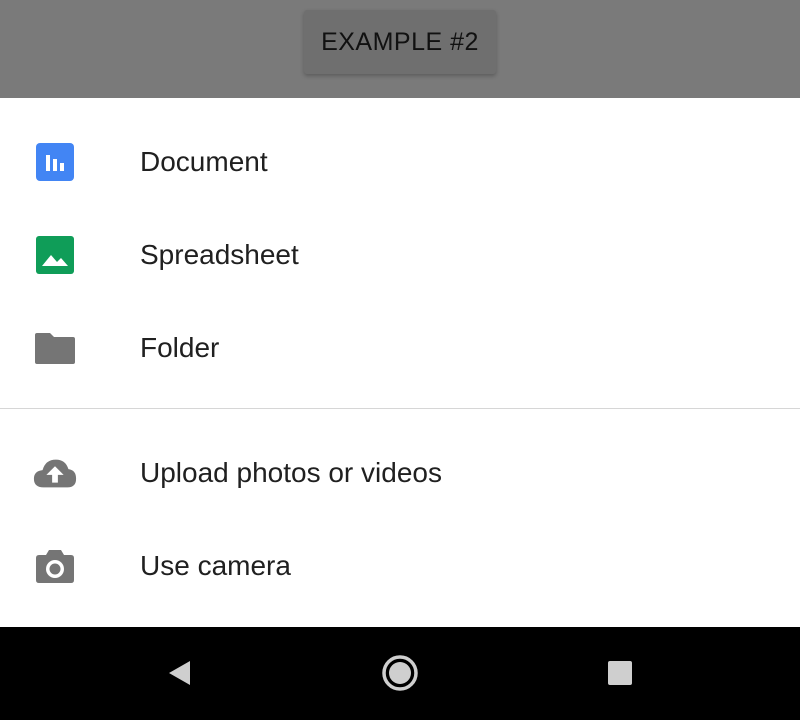 The height and width of the screenshot is (720, 800). What do you see at coordinates (55, 348) in the screenshot?
I see `folder-icon` at bounding box center [55, 348].